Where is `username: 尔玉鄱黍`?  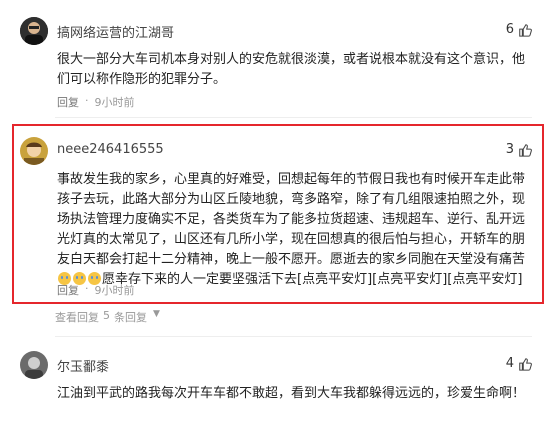
username: 尔玉鄱黍 is located at coordinates (83, 365).